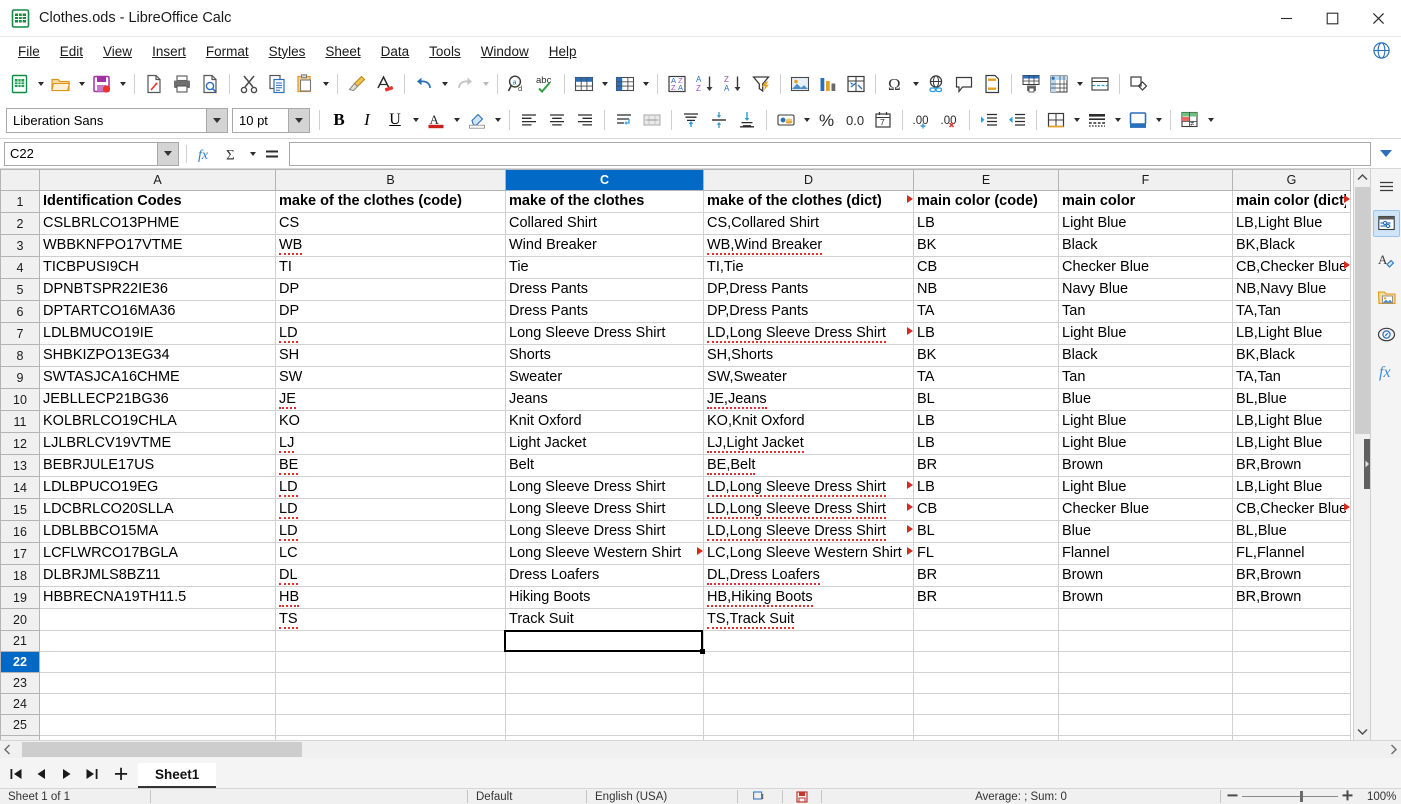  What do you see at coordinates (20, 399) in the screenshot?
I see `row-header-10: 10` at bounding box center [20, 399].